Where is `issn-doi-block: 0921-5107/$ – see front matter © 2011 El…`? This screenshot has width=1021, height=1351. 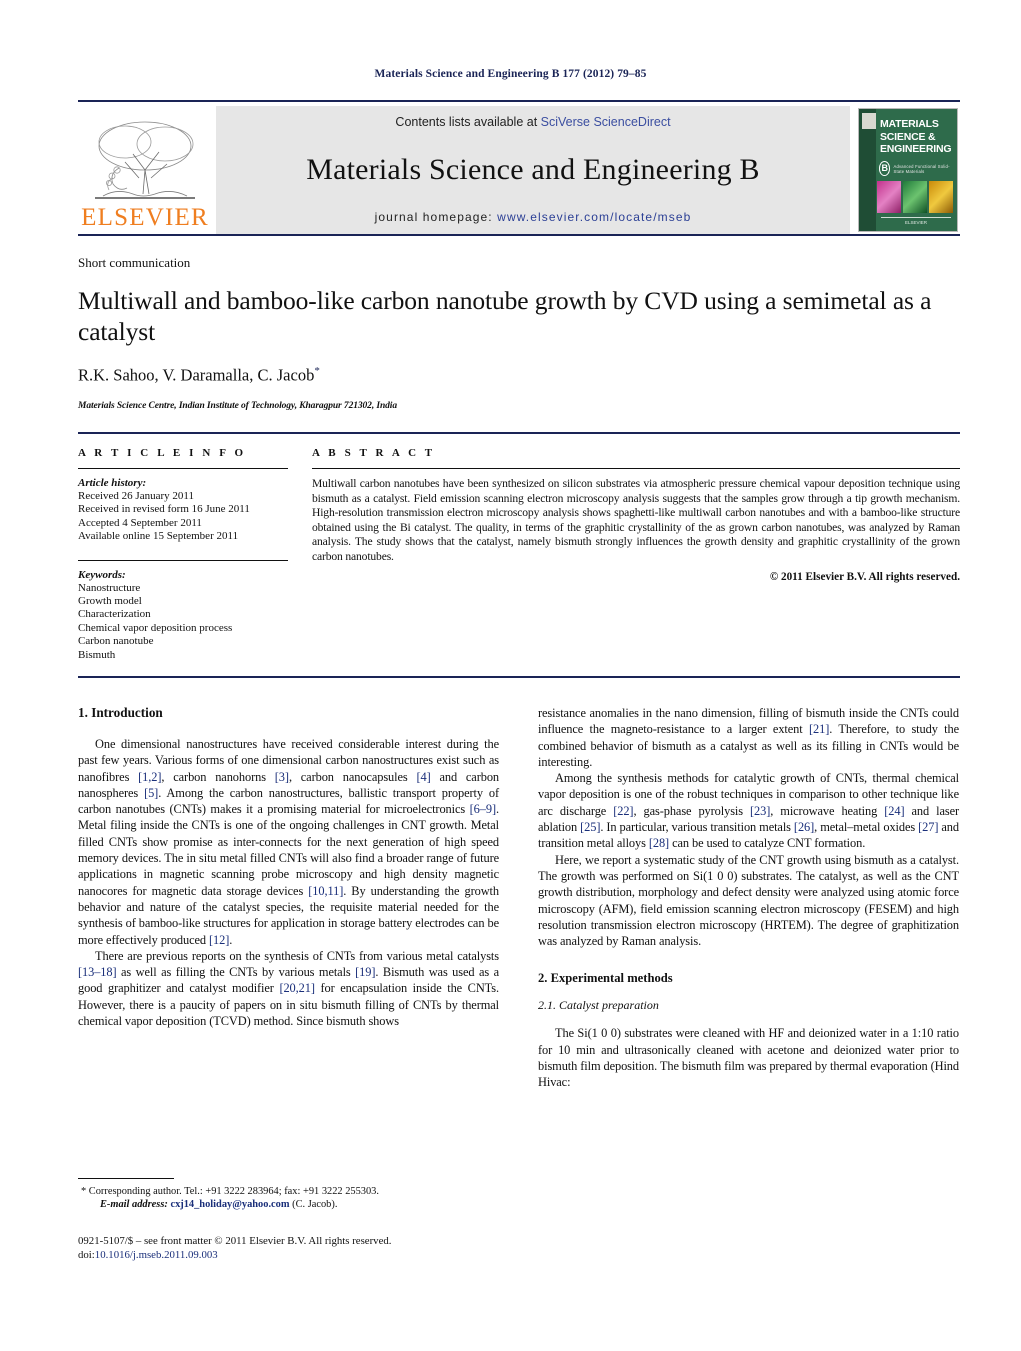
issn-doi-block: 0921-5107/$ – see front matter © 2011 El… is located at coordinates (313, 1248).